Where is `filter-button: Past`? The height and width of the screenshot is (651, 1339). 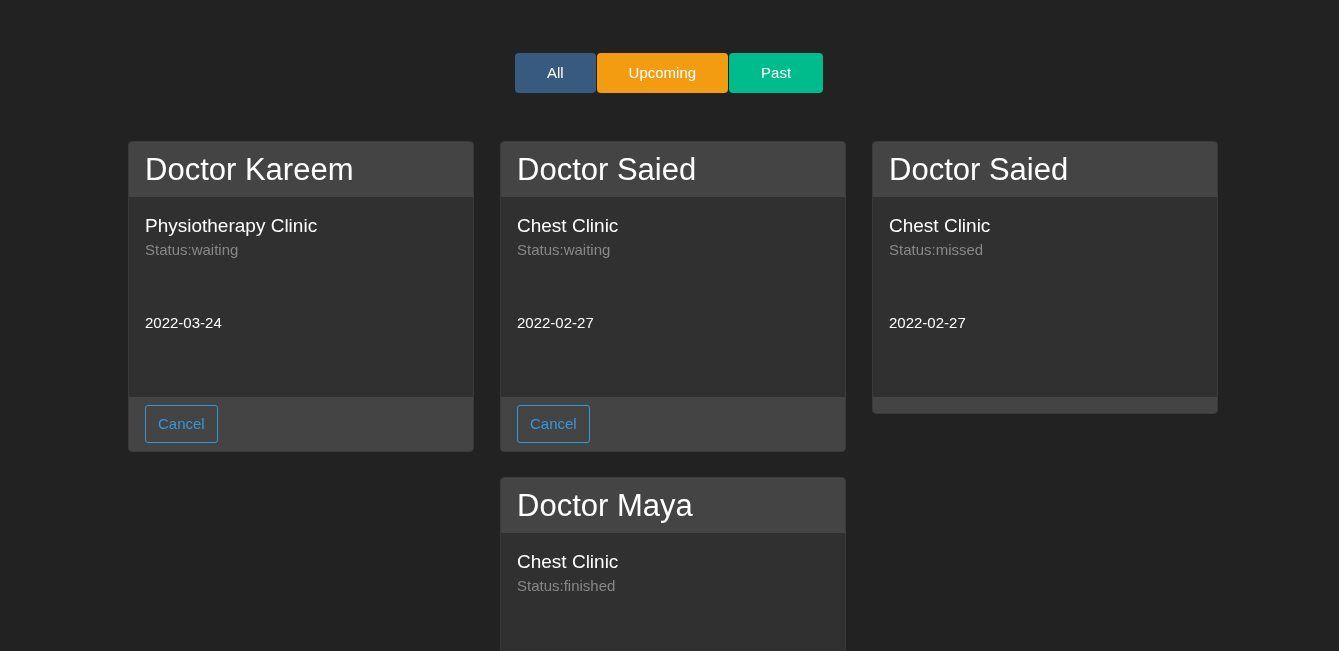 filter-button: Past is located at coordinates (776, 73).